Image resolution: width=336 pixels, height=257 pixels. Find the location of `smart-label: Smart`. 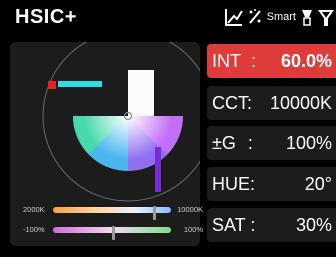

smart-label: Smart is located at coordinates (281, 17).